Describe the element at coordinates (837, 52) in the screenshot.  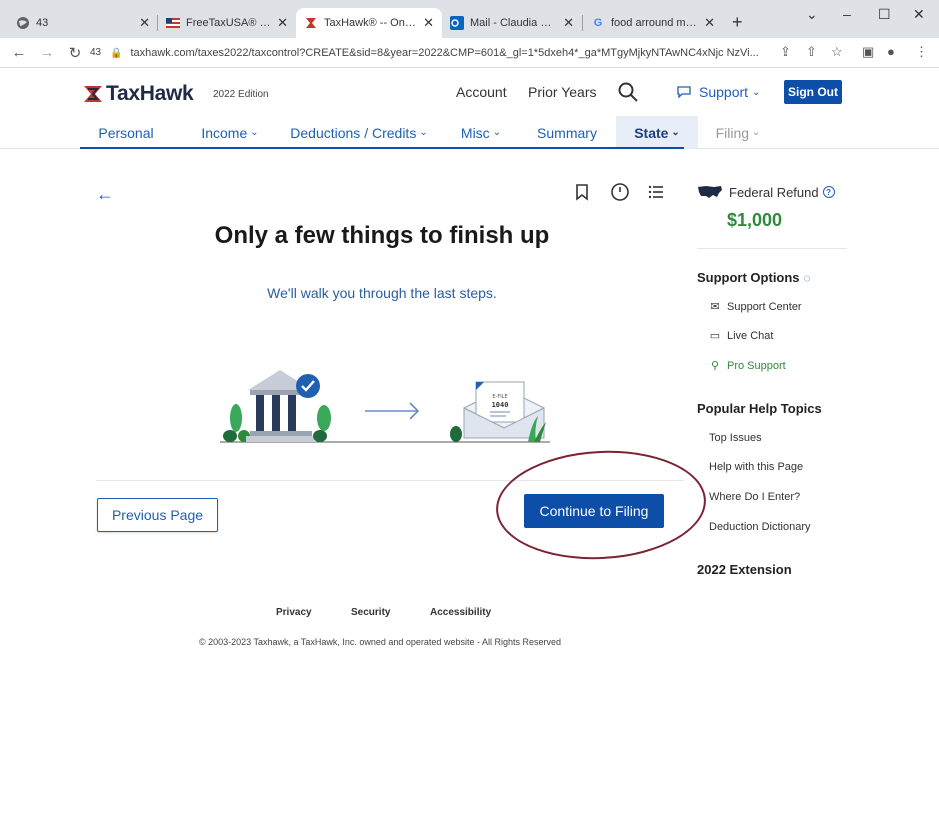
I see `bookmark-star-icon: ☆` at that location.